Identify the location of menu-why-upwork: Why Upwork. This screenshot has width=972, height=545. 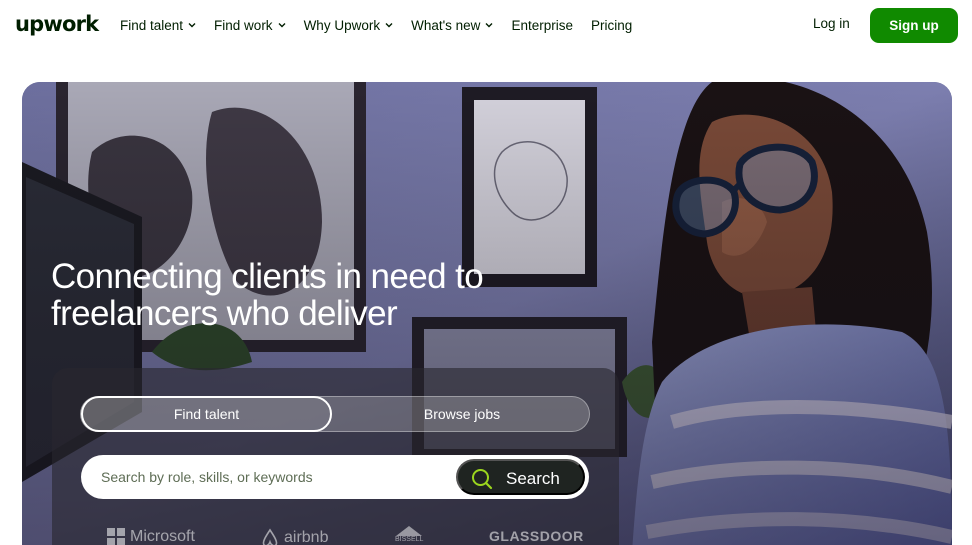
(349, 25).